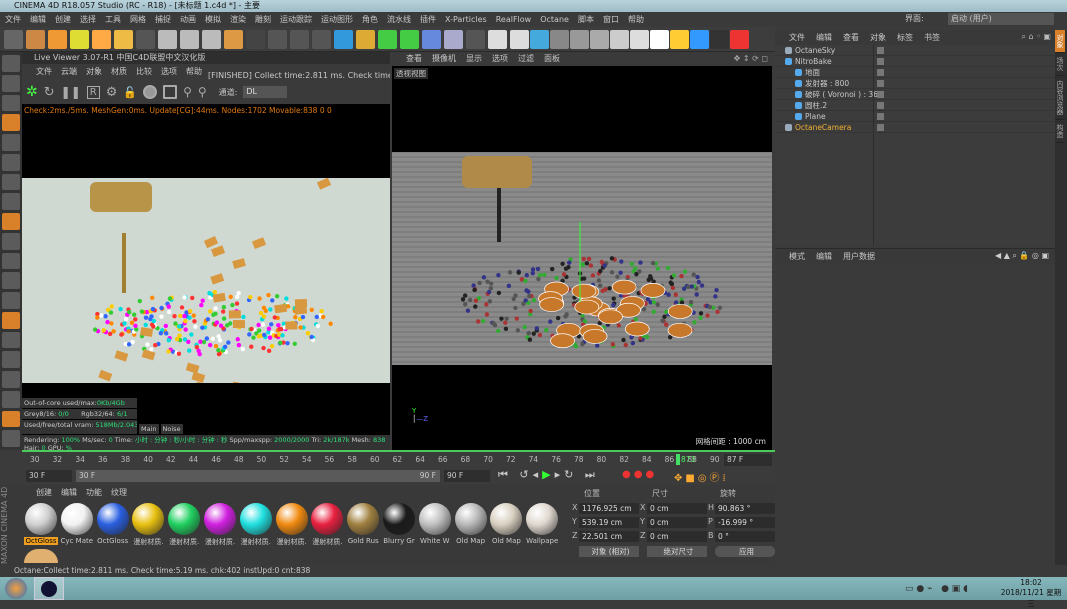 This screenshot has width=1067, height=609. I want to click on object-row: 圆柱.2, so click(915, 105).